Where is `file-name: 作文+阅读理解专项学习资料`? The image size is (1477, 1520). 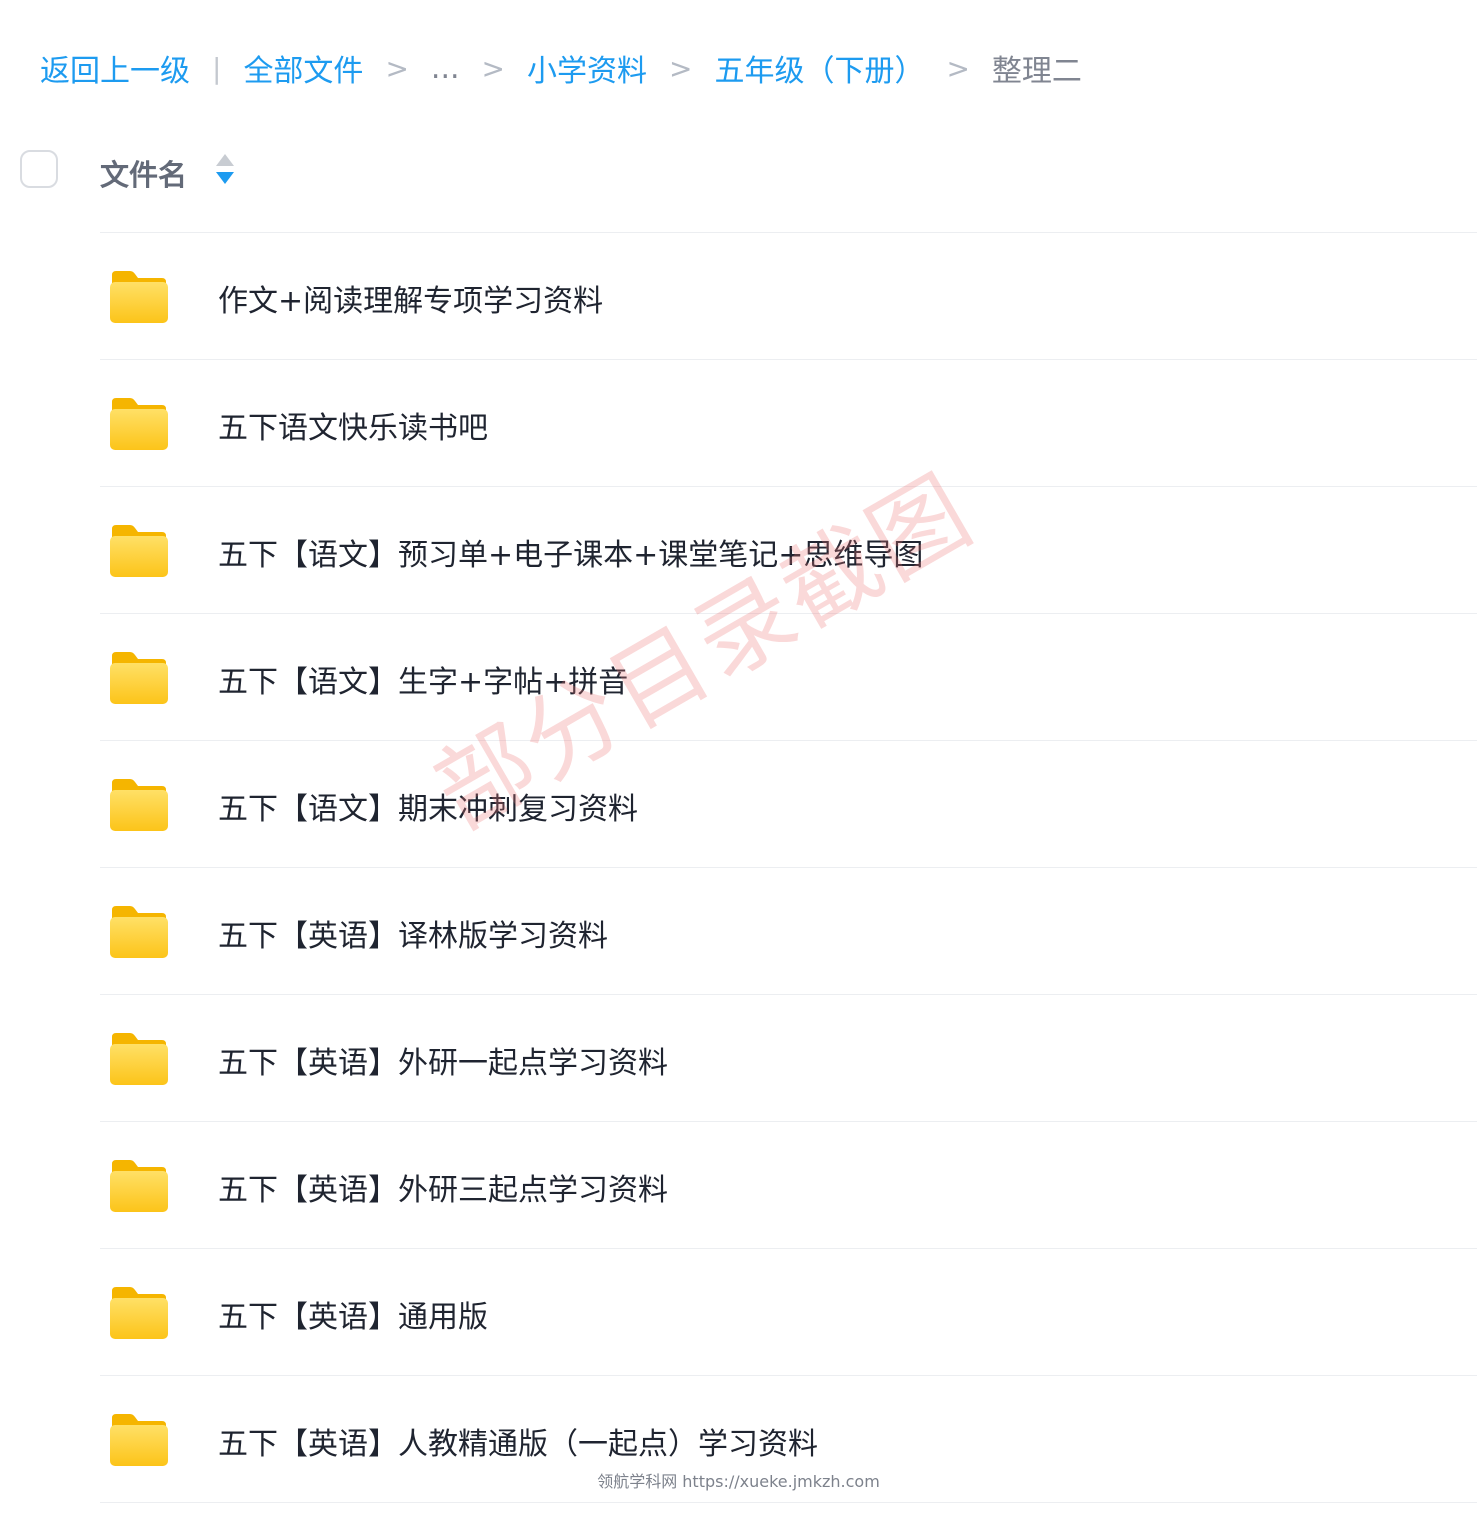 file-name: 作文+阅读理解专项学习资料 is located at coordinates (410, 298).